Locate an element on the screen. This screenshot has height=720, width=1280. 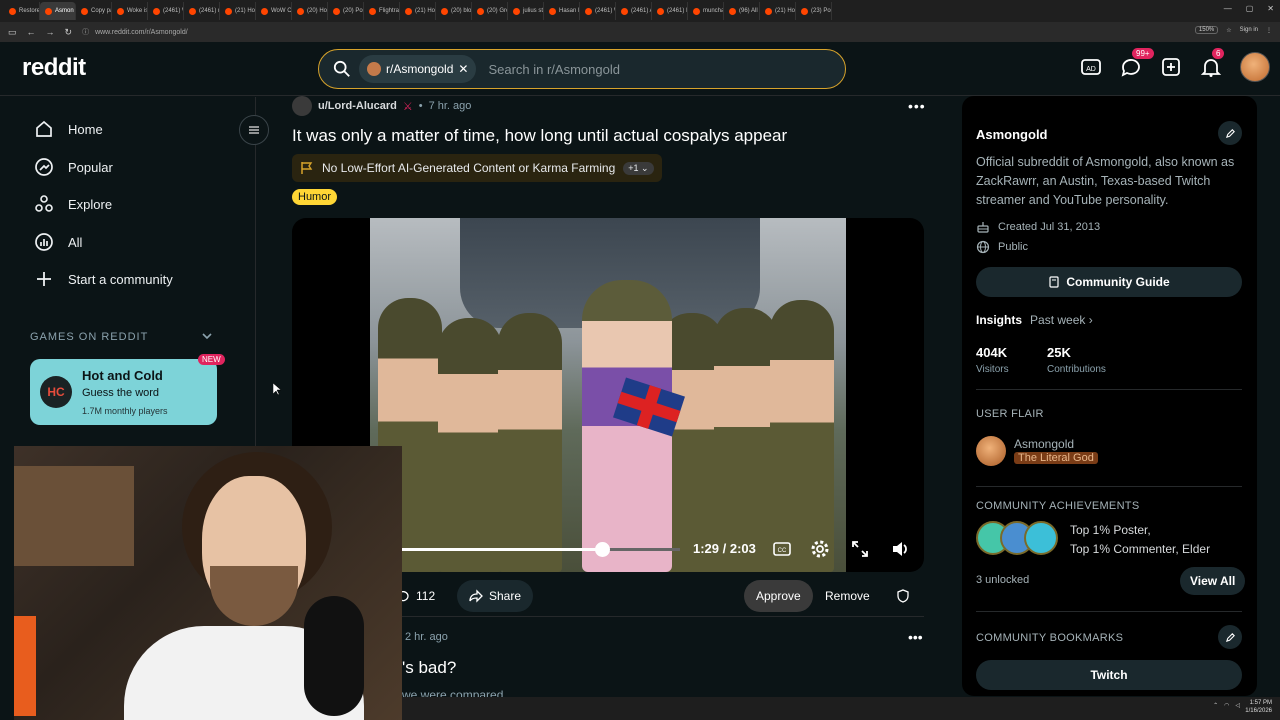
browser-tab: (2461) ni is located at coordinates (202, 11).